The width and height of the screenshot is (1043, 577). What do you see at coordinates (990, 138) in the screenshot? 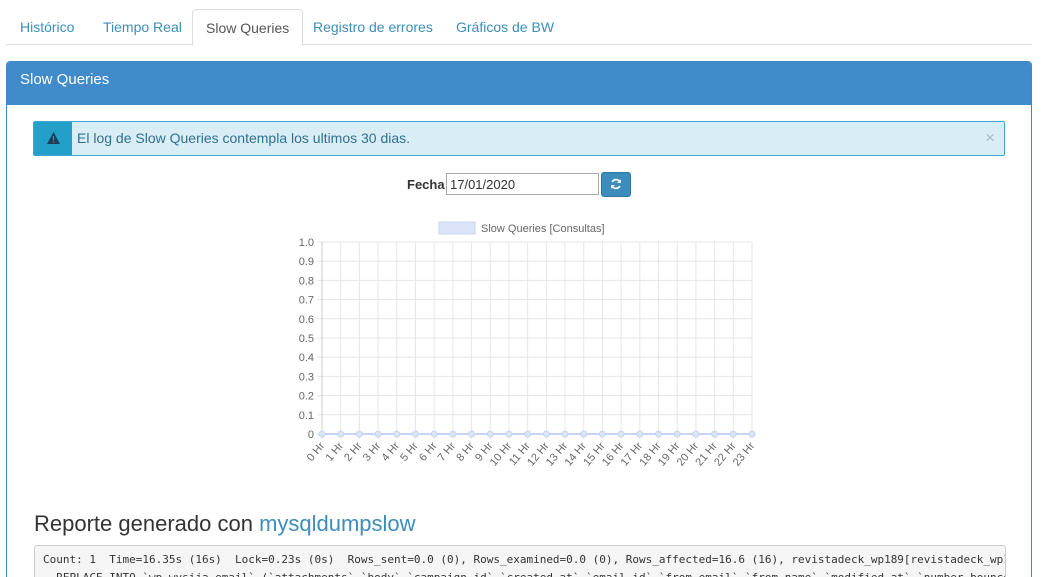
I see `close-icon: ×` at bounding box center [990, 138].